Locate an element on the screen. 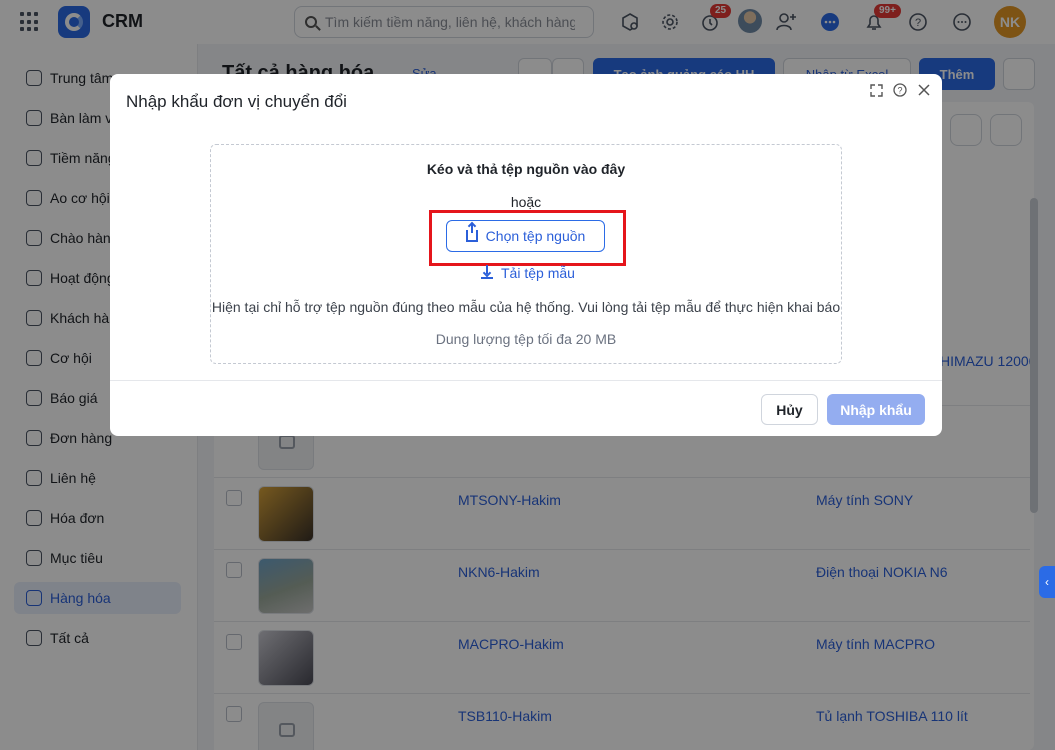 Image resolution: width=1055 pixels, height=750 pixels. file-size-limit: Dung lượng tệp tối đa 20 MB is located at coordinates (526, 339).